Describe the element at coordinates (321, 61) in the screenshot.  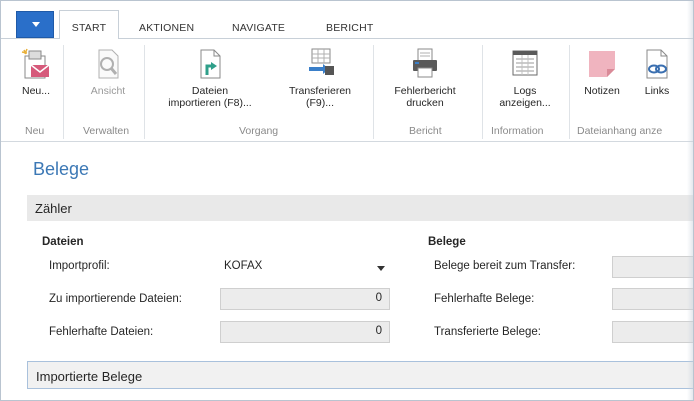
I see `transfer-icon` at that location.